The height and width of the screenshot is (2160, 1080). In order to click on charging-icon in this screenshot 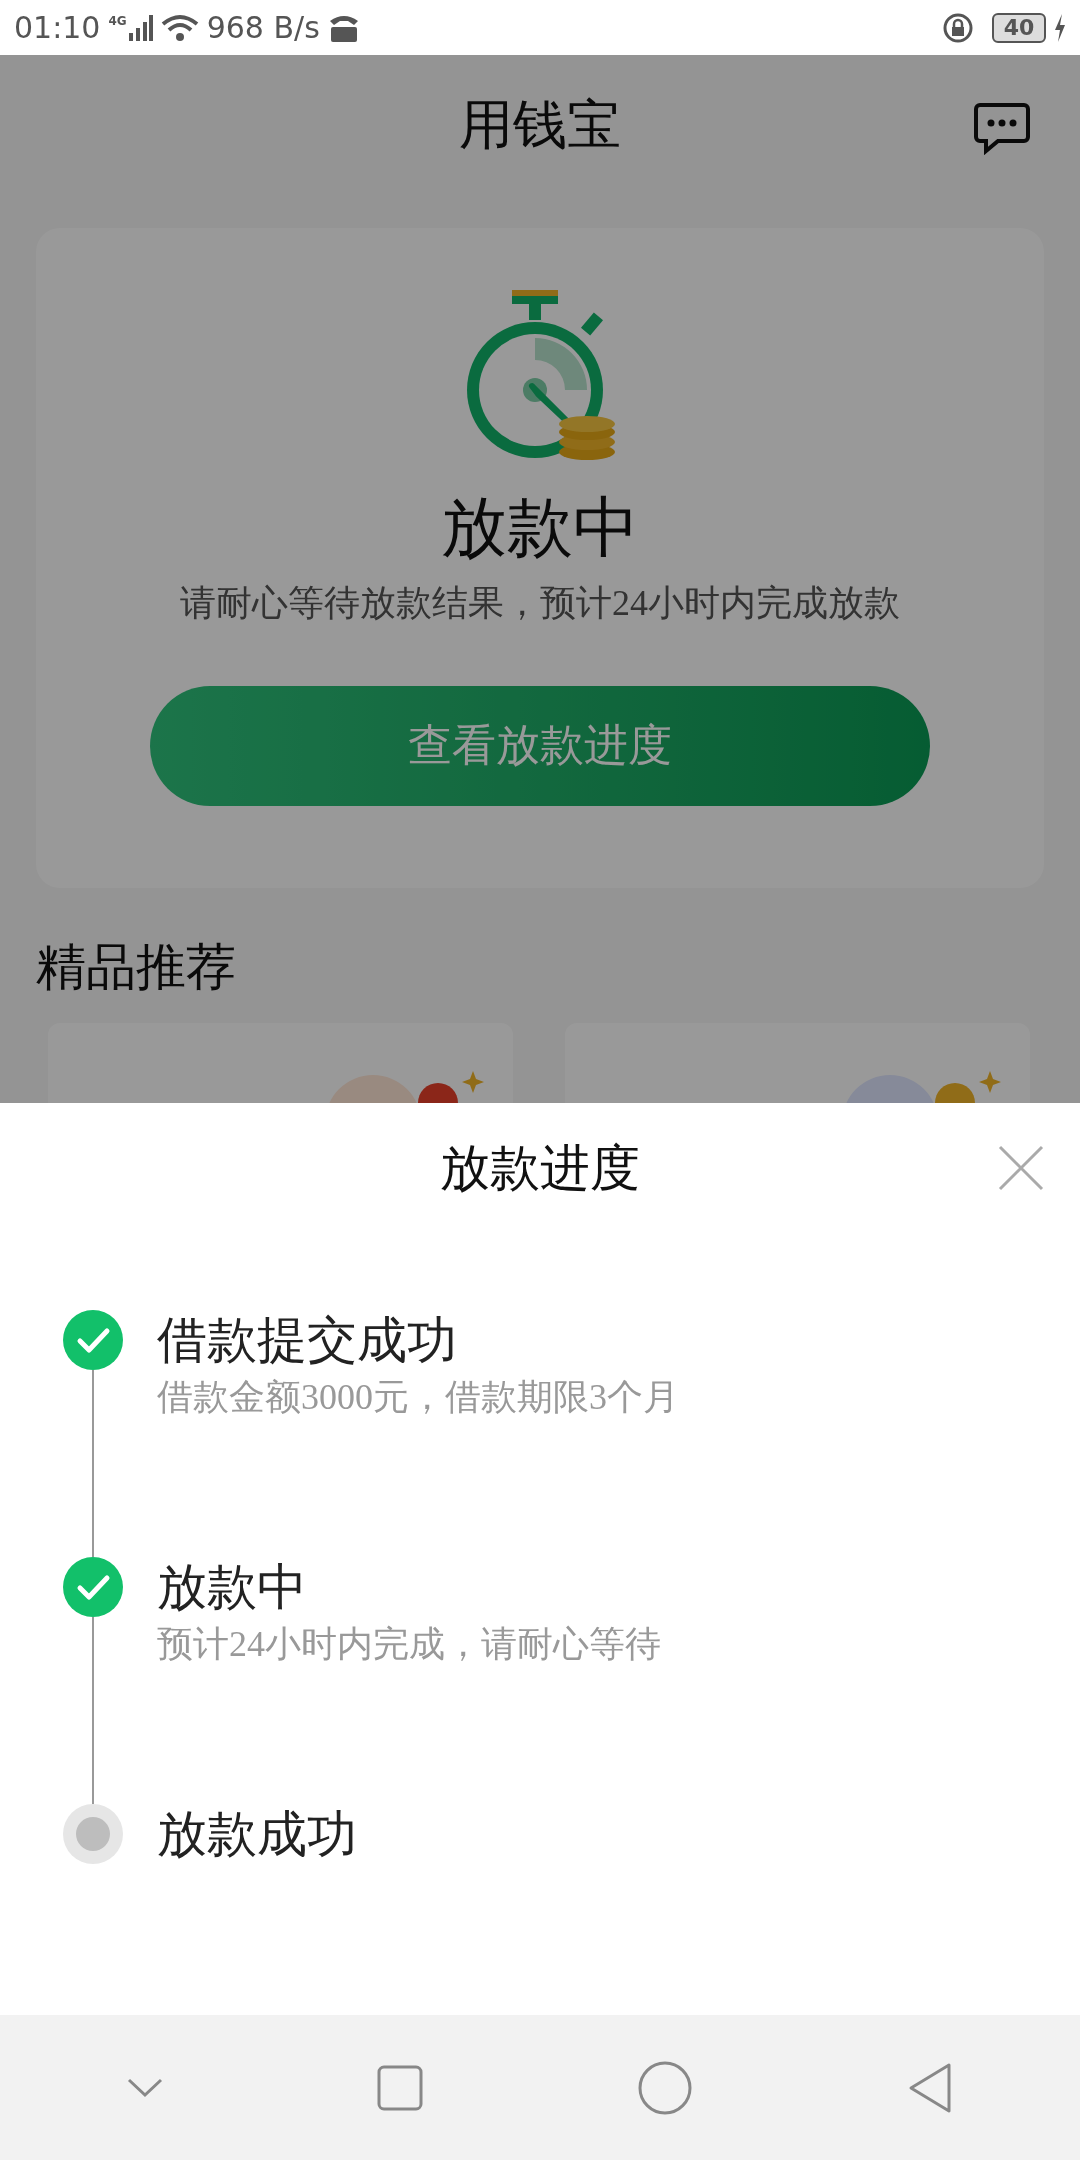, I will do `click(1060, 27)`.